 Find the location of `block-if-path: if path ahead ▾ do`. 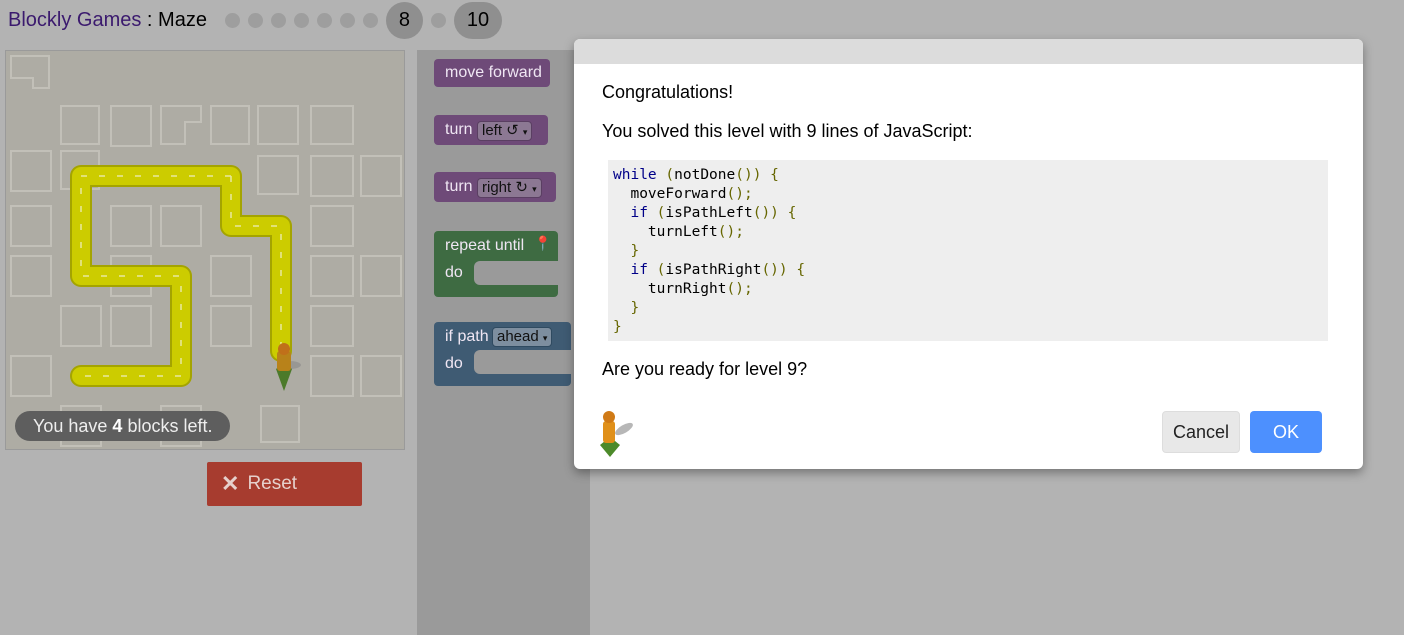

block-if-path: if path ahead ▾ do is located at coordinates (502, 354).